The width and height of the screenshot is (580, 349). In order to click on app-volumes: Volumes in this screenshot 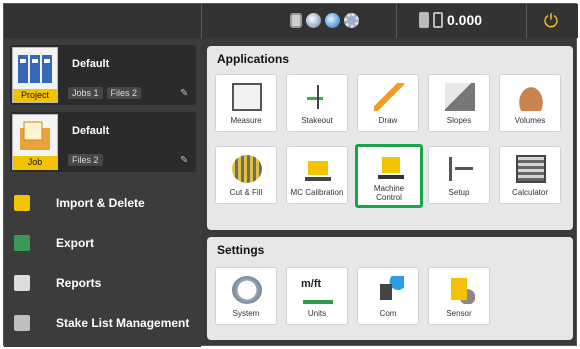, I will do `click(530, 103)`.